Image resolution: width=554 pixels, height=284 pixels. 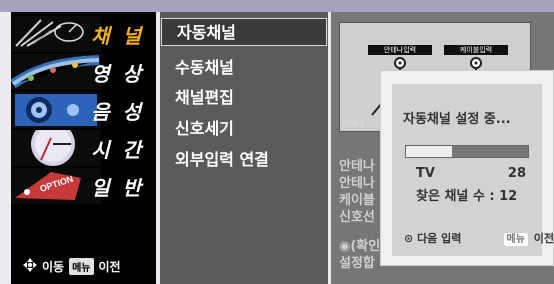 I want to click on category-channel: 채 널, so click(x=83, y=34).